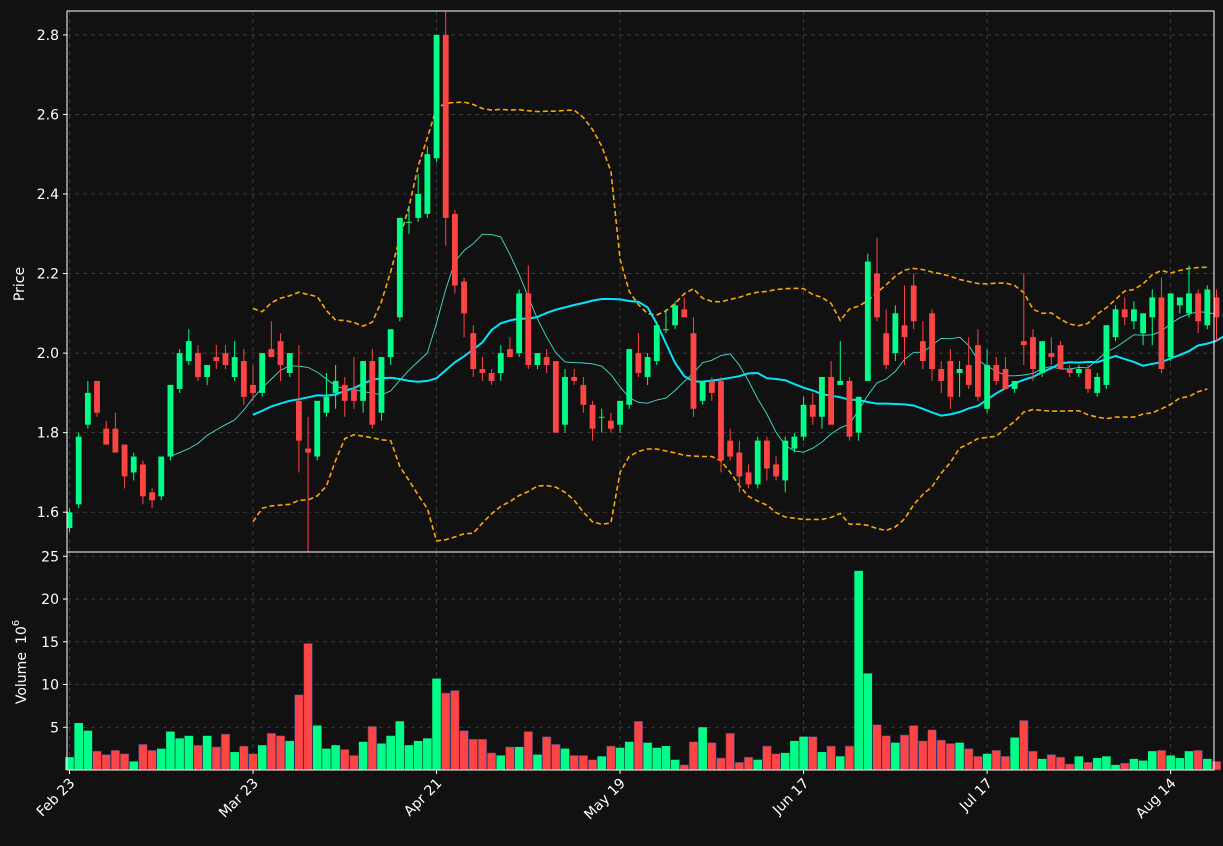 Image resolution: width=1223 pixels, height=846 pixels. Describe the element at coordinates (48, 513) in the screenshot. I see `price-tick-label: 1.6` at that location.